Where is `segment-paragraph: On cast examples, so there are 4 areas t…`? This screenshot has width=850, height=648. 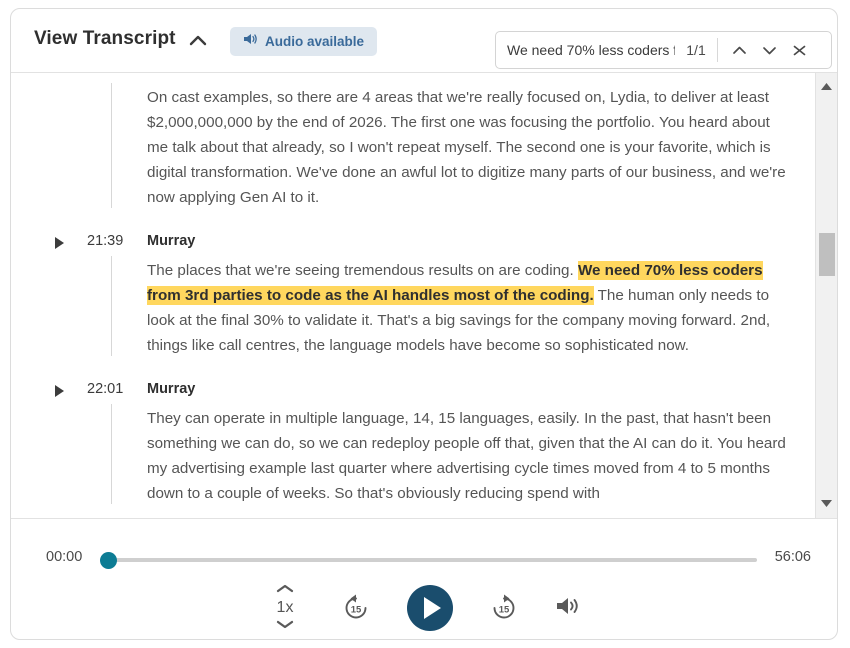 segment-paragraph: On cast examples, so there are 4 areas t… is located at coordinates (470, 147).